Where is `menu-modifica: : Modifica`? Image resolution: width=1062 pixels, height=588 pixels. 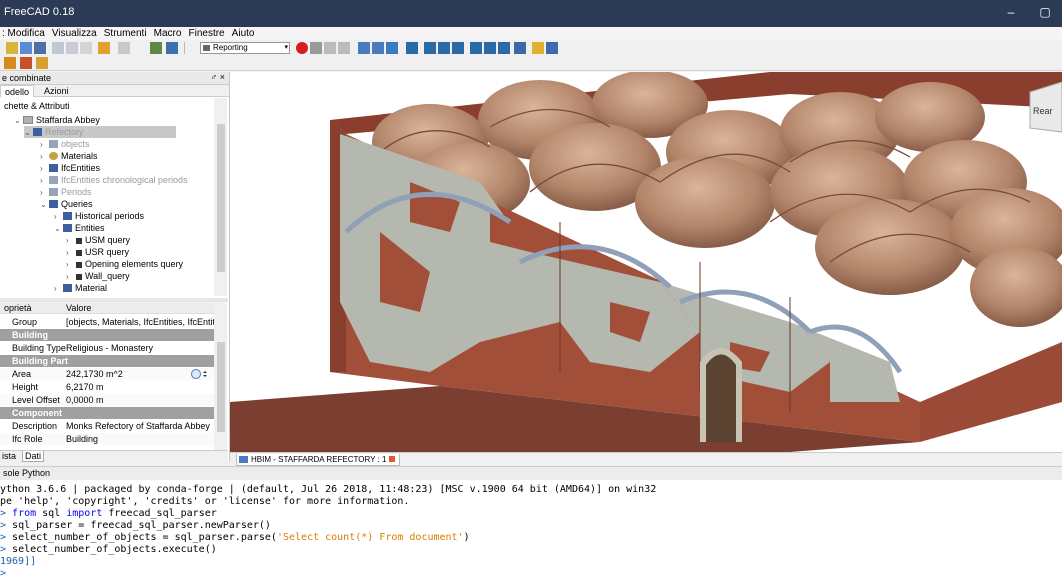 menu-modifica: : Modifica is located at coordinates (23, 33).